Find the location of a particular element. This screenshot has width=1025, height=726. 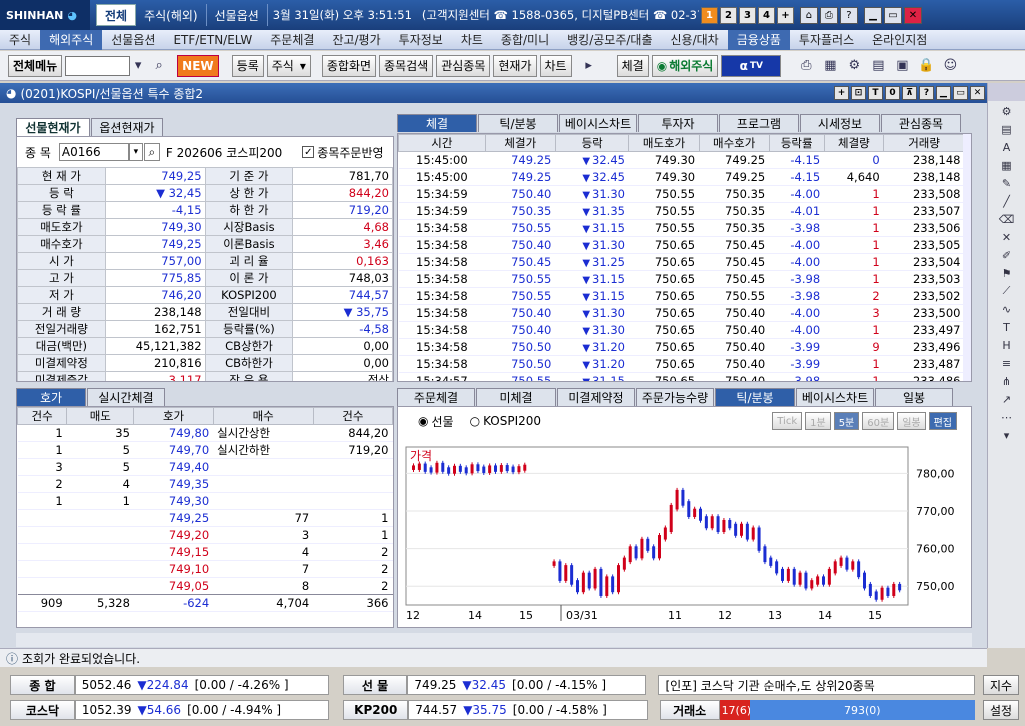

bid-price: 749,10 is located at coordinates (173, 569).